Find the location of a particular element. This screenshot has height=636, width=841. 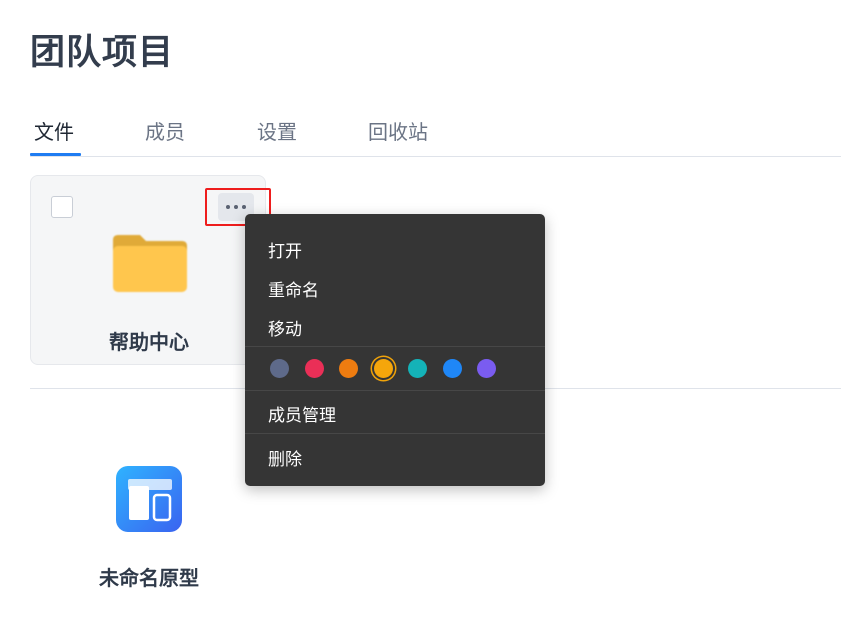

tab-settings: 设置 is located at coordinates (277, 130).